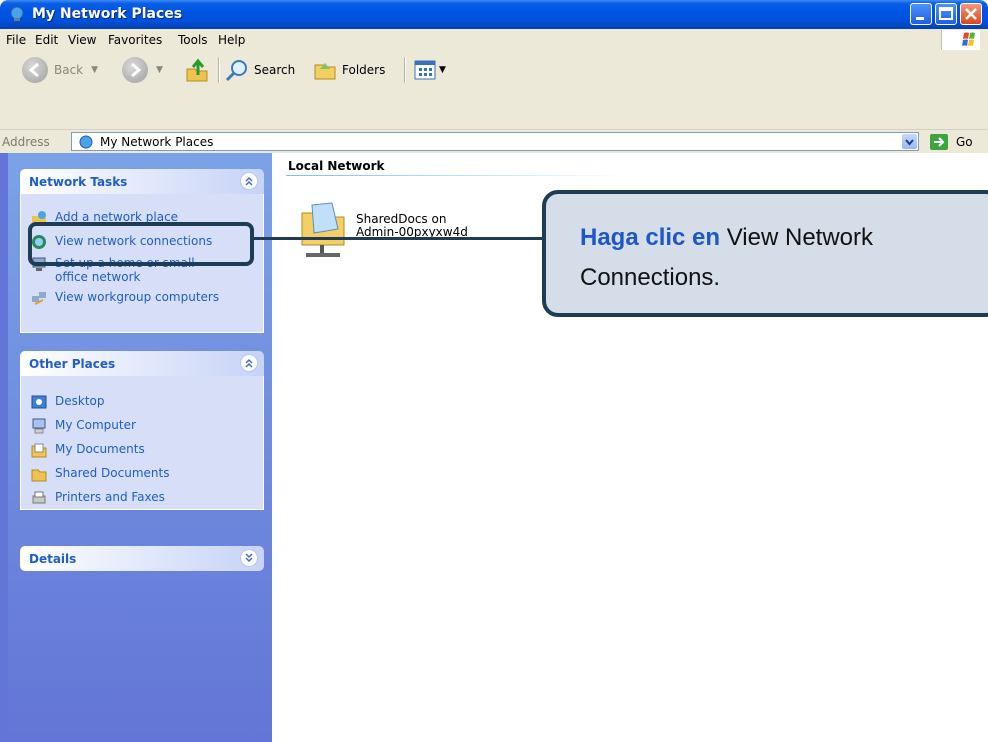  I want to click on go-button: Go, so click(951, 142).